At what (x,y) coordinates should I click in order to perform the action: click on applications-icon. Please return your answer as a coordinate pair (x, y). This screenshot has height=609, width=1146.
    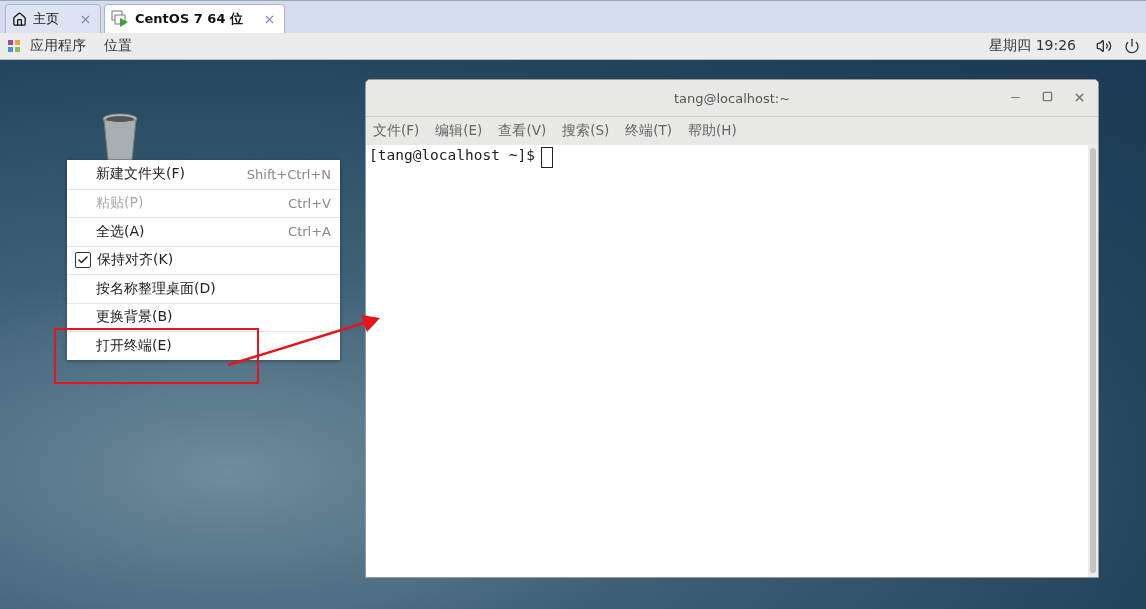
    Looking at the image, I should click on (14, 46).